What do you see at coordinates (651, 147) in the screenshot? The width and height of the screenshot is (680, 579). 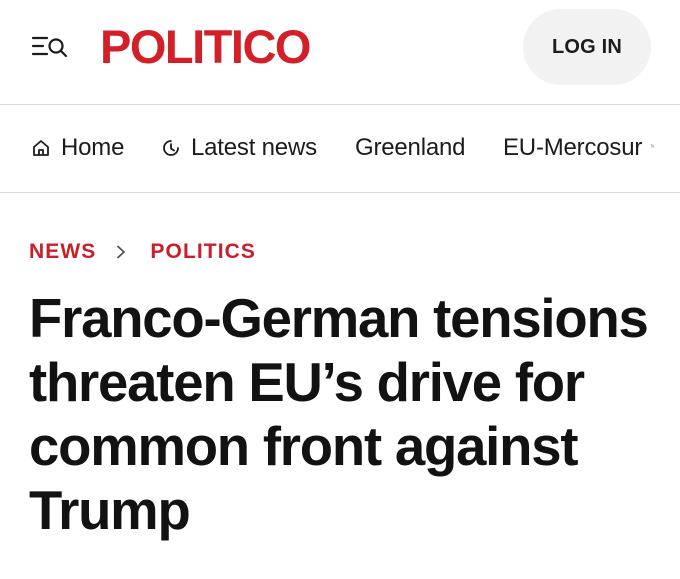 I see `overflow-fade-icon: ◔` at bounding box center [651, 147].